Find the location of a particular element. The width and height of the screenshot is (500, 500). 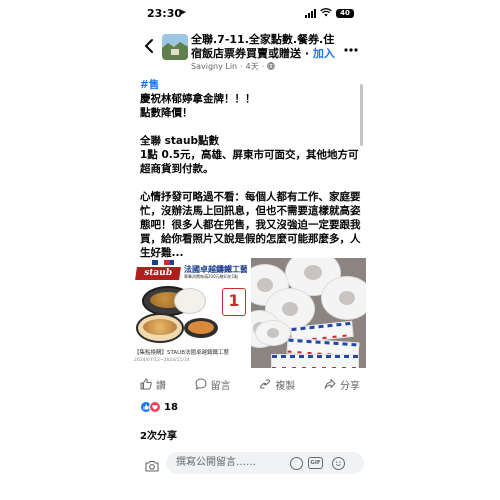

sticker-strip is located at coordinates (315, 361).